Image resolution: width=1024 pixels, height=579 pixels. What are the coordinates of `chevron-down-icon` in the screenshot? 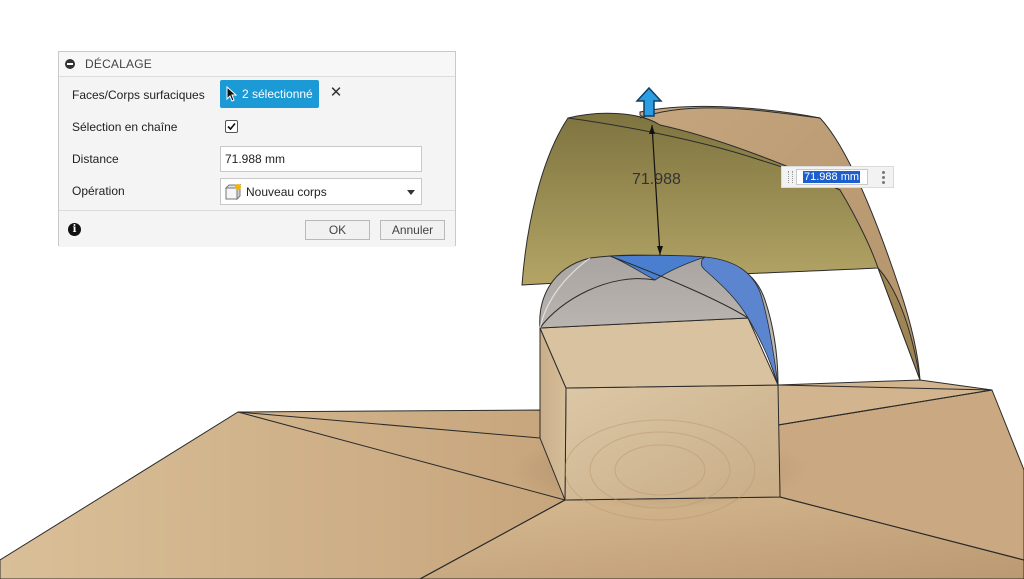 It's located at (411, 192).